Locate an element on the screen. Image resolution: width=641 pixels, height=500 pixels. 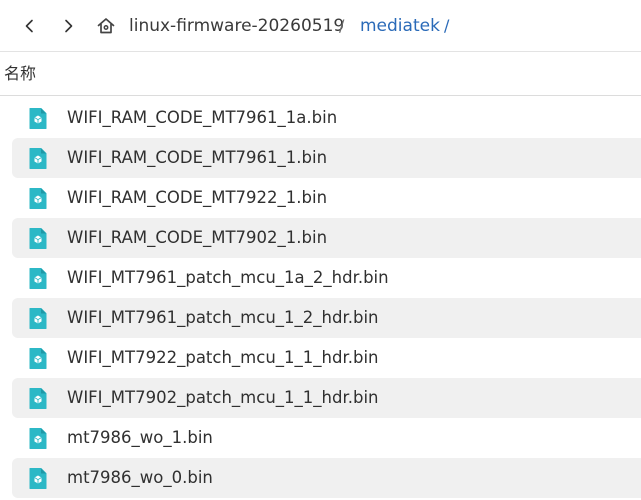
path-bar: linux-firmware-20260519 / mediatek / is located at coordinates (320, 26).